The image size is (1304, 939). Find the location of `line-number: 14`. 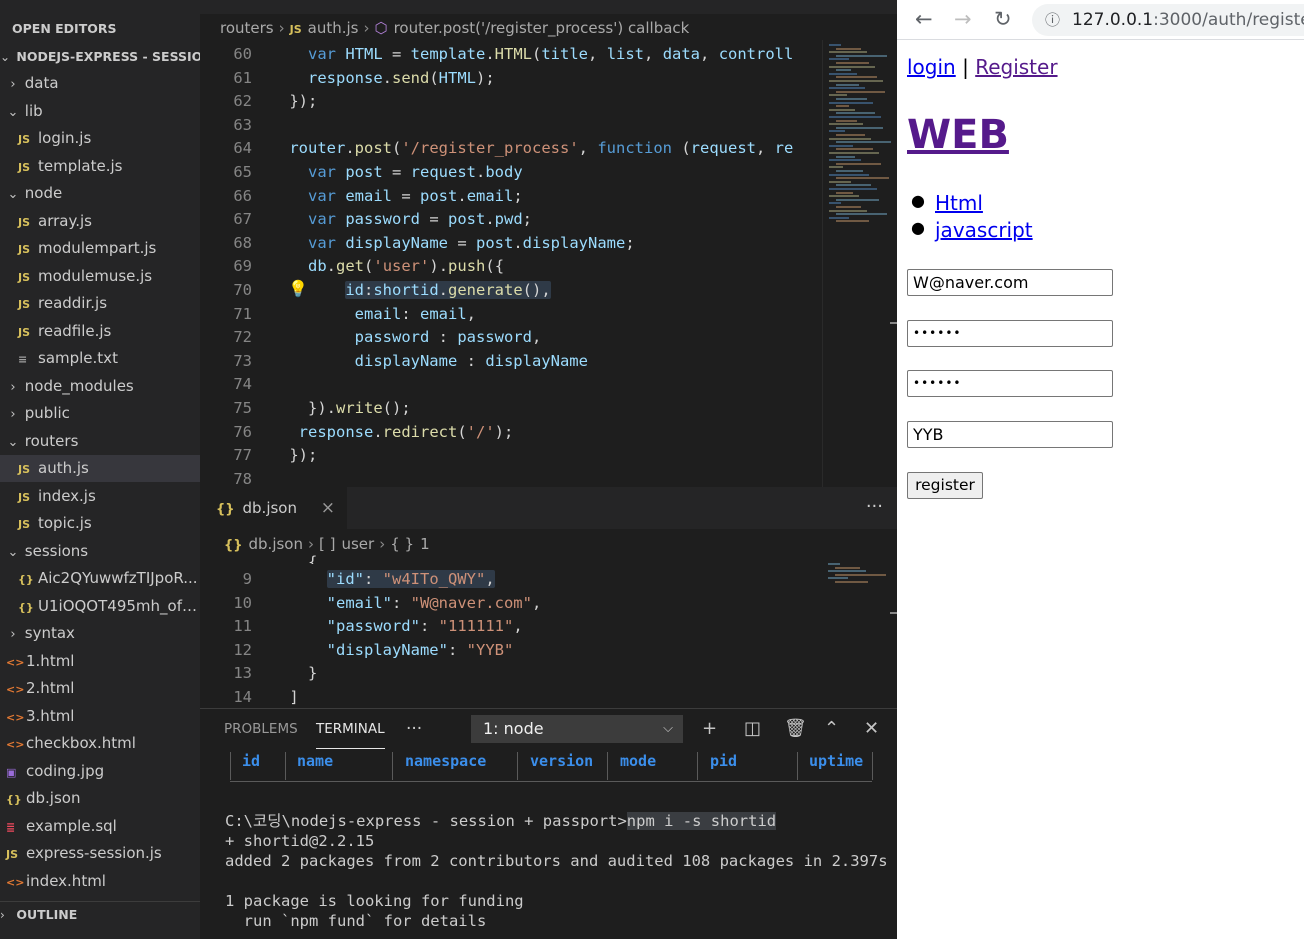

line-number: 14 is located at coordinates (242, 697).